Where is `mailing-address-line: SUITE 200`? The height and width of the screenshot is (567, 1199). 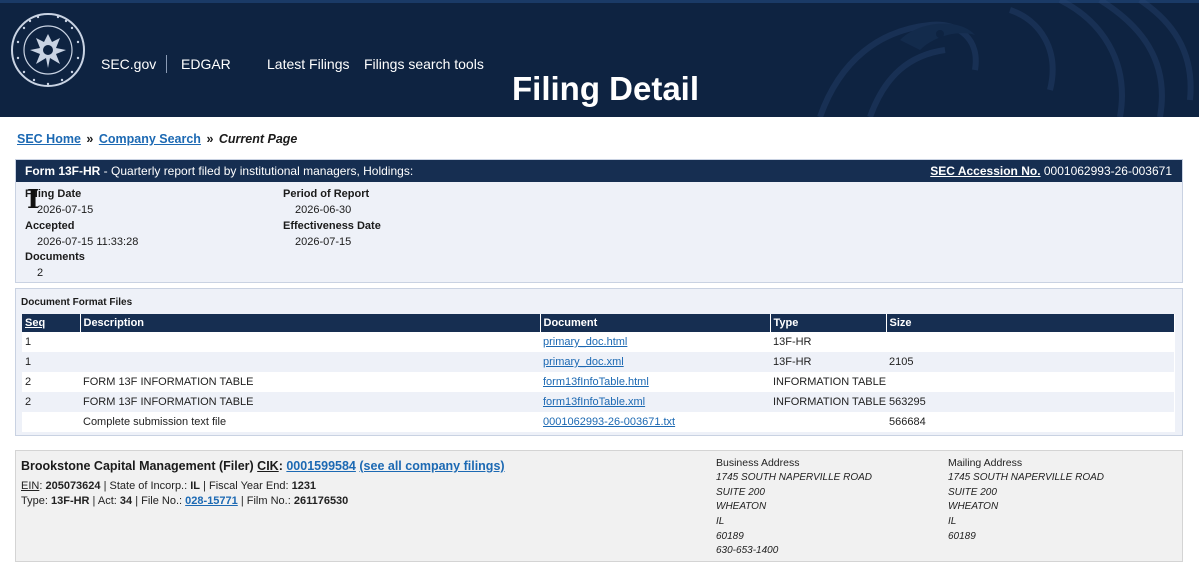 mailing-address-line: SUITE 200 is located at coordinates (972, 492).